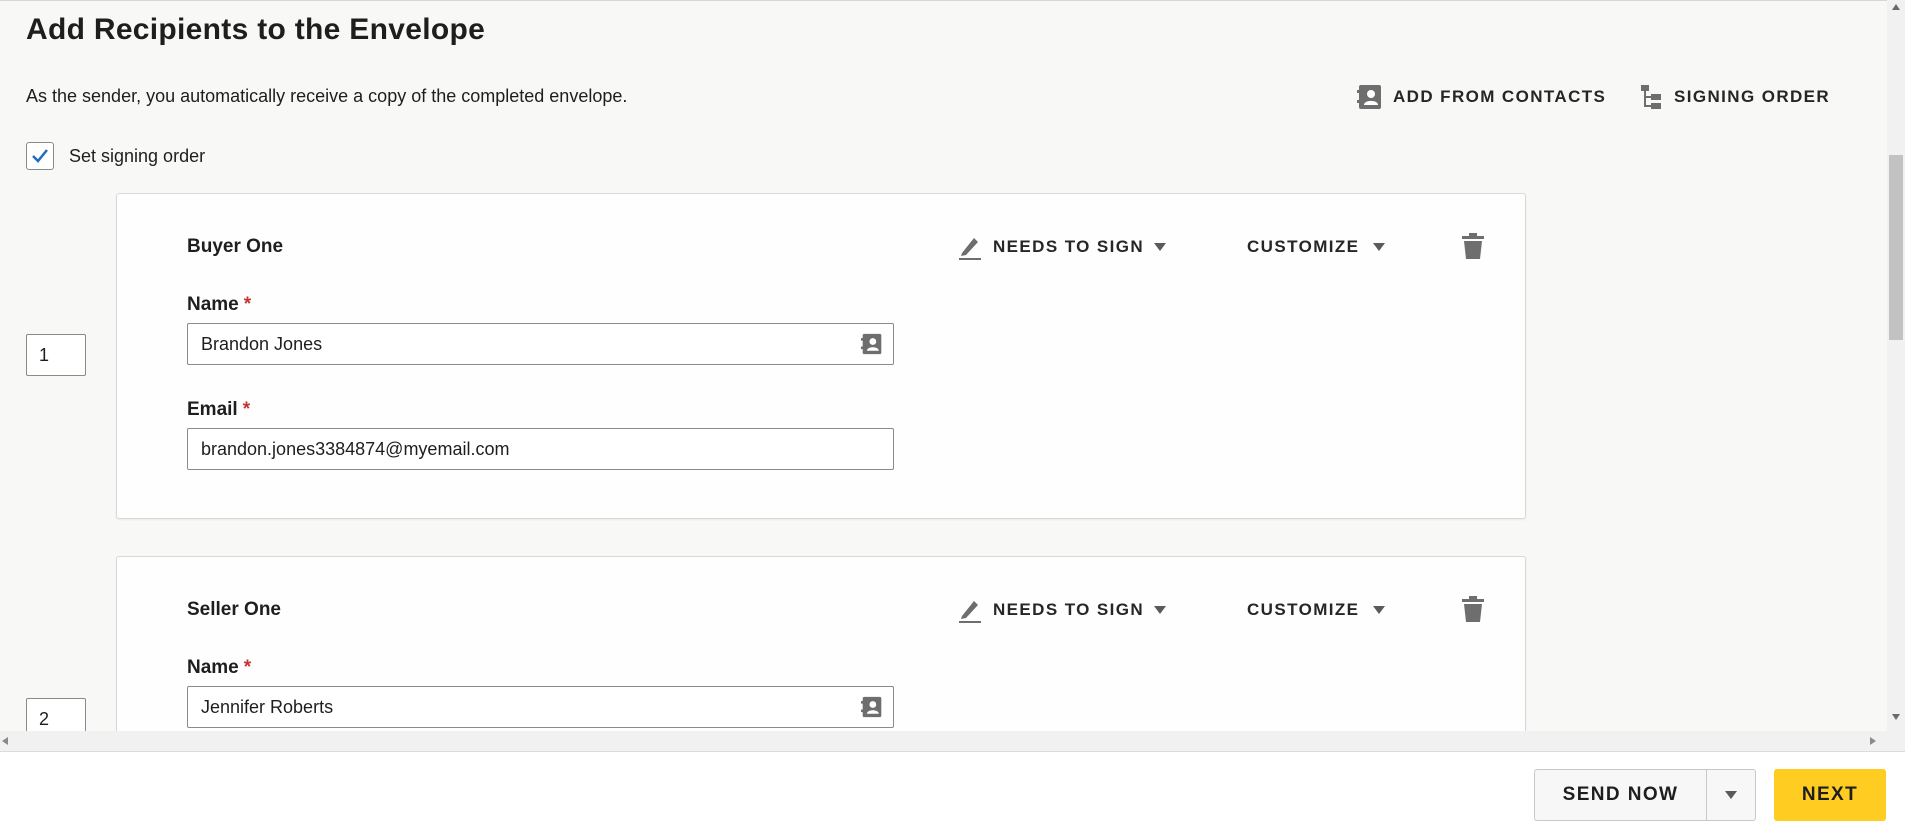  Describe the element at coordinates (1873, 741) in the screenshot. I see `scroll-right-arrow-icon` at that location.